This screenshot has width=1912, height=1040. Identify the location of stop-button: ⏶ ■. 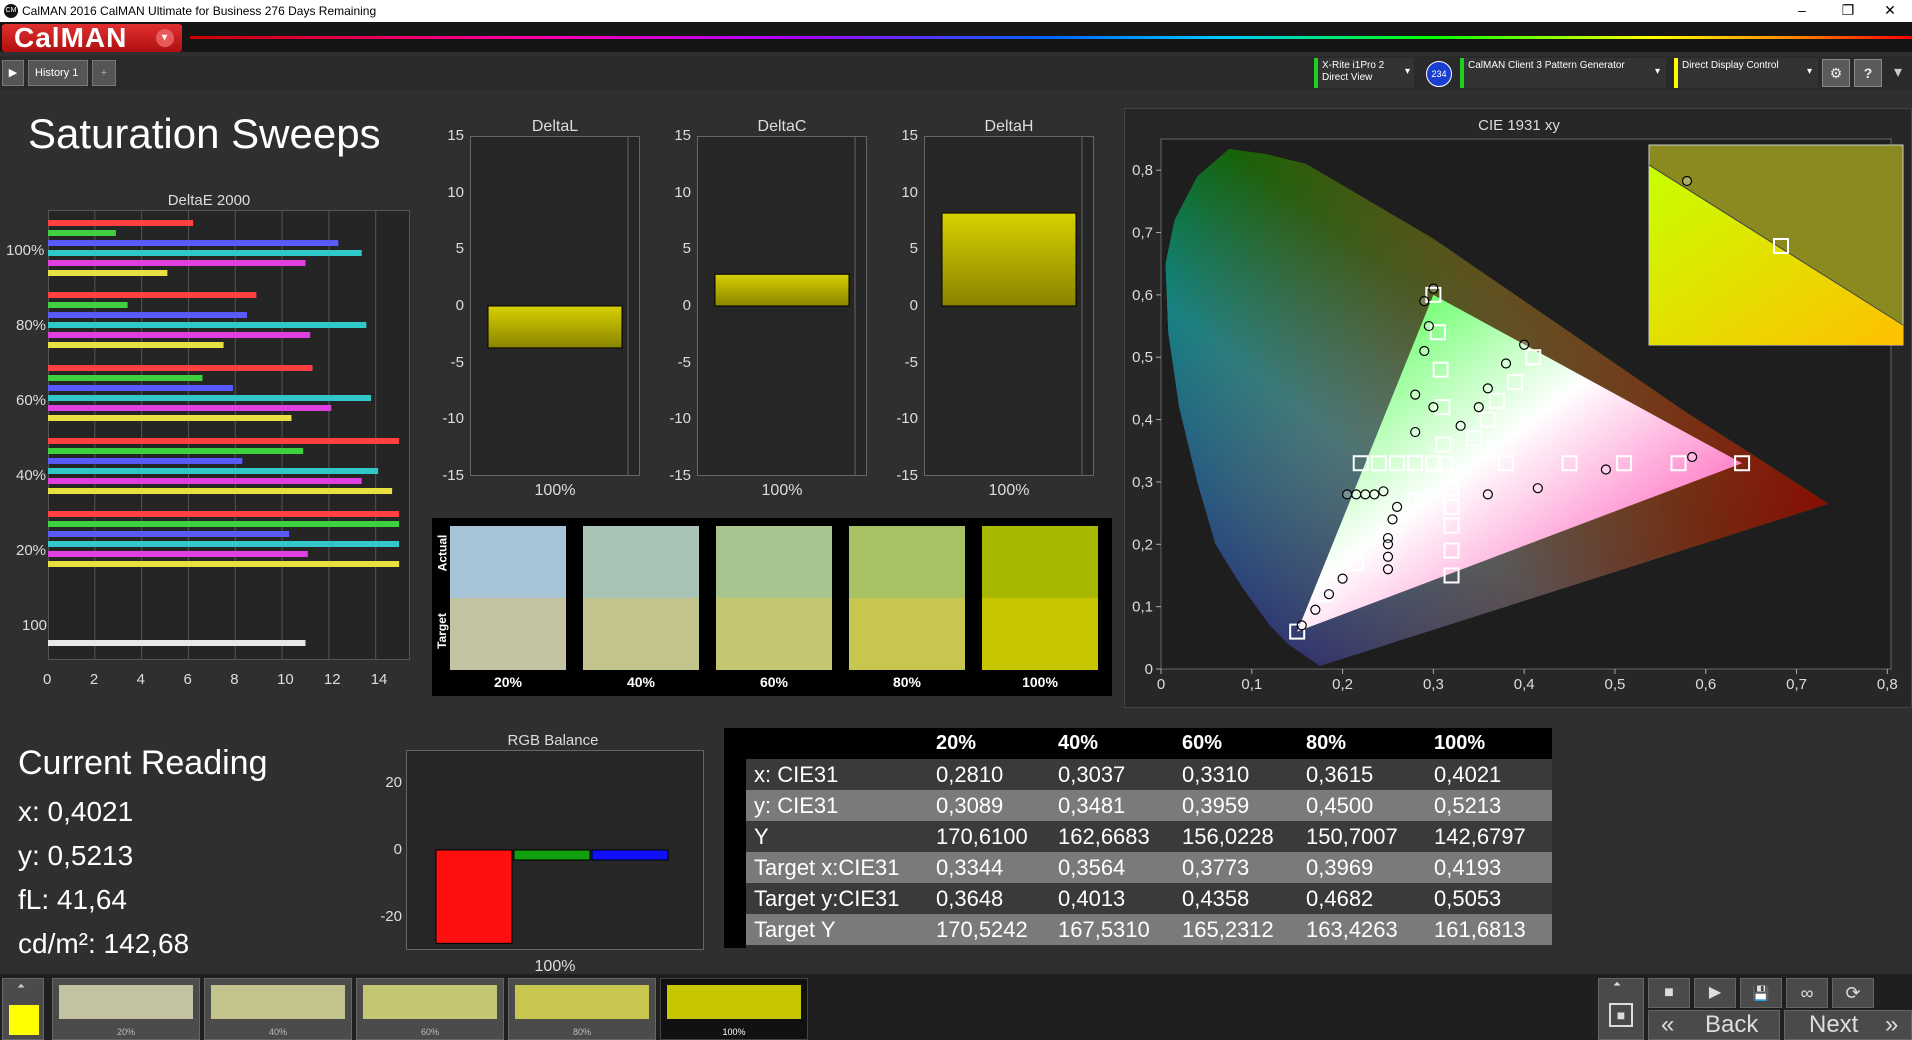
(1621, 1009).